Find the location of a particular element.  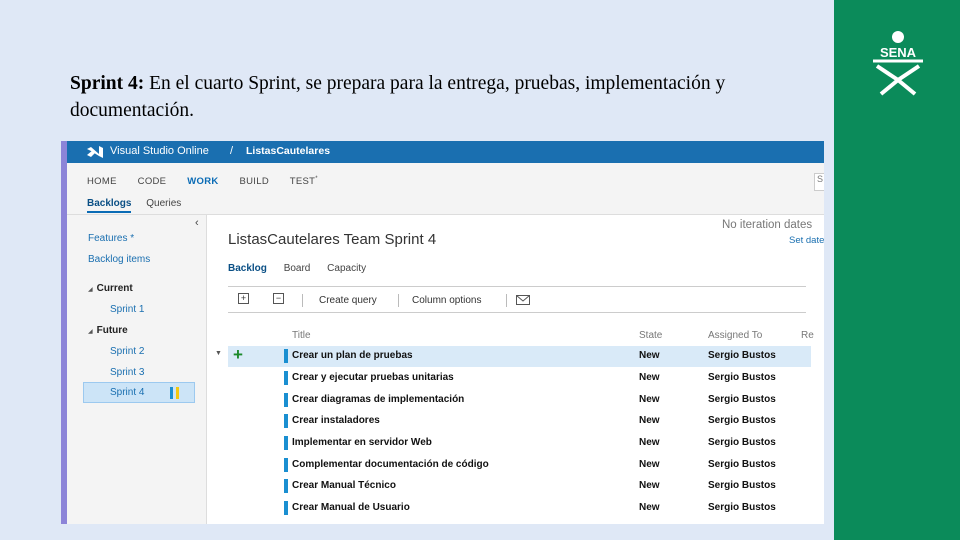

product-name: Visual Studio Online is located at coordinates (159, 151).